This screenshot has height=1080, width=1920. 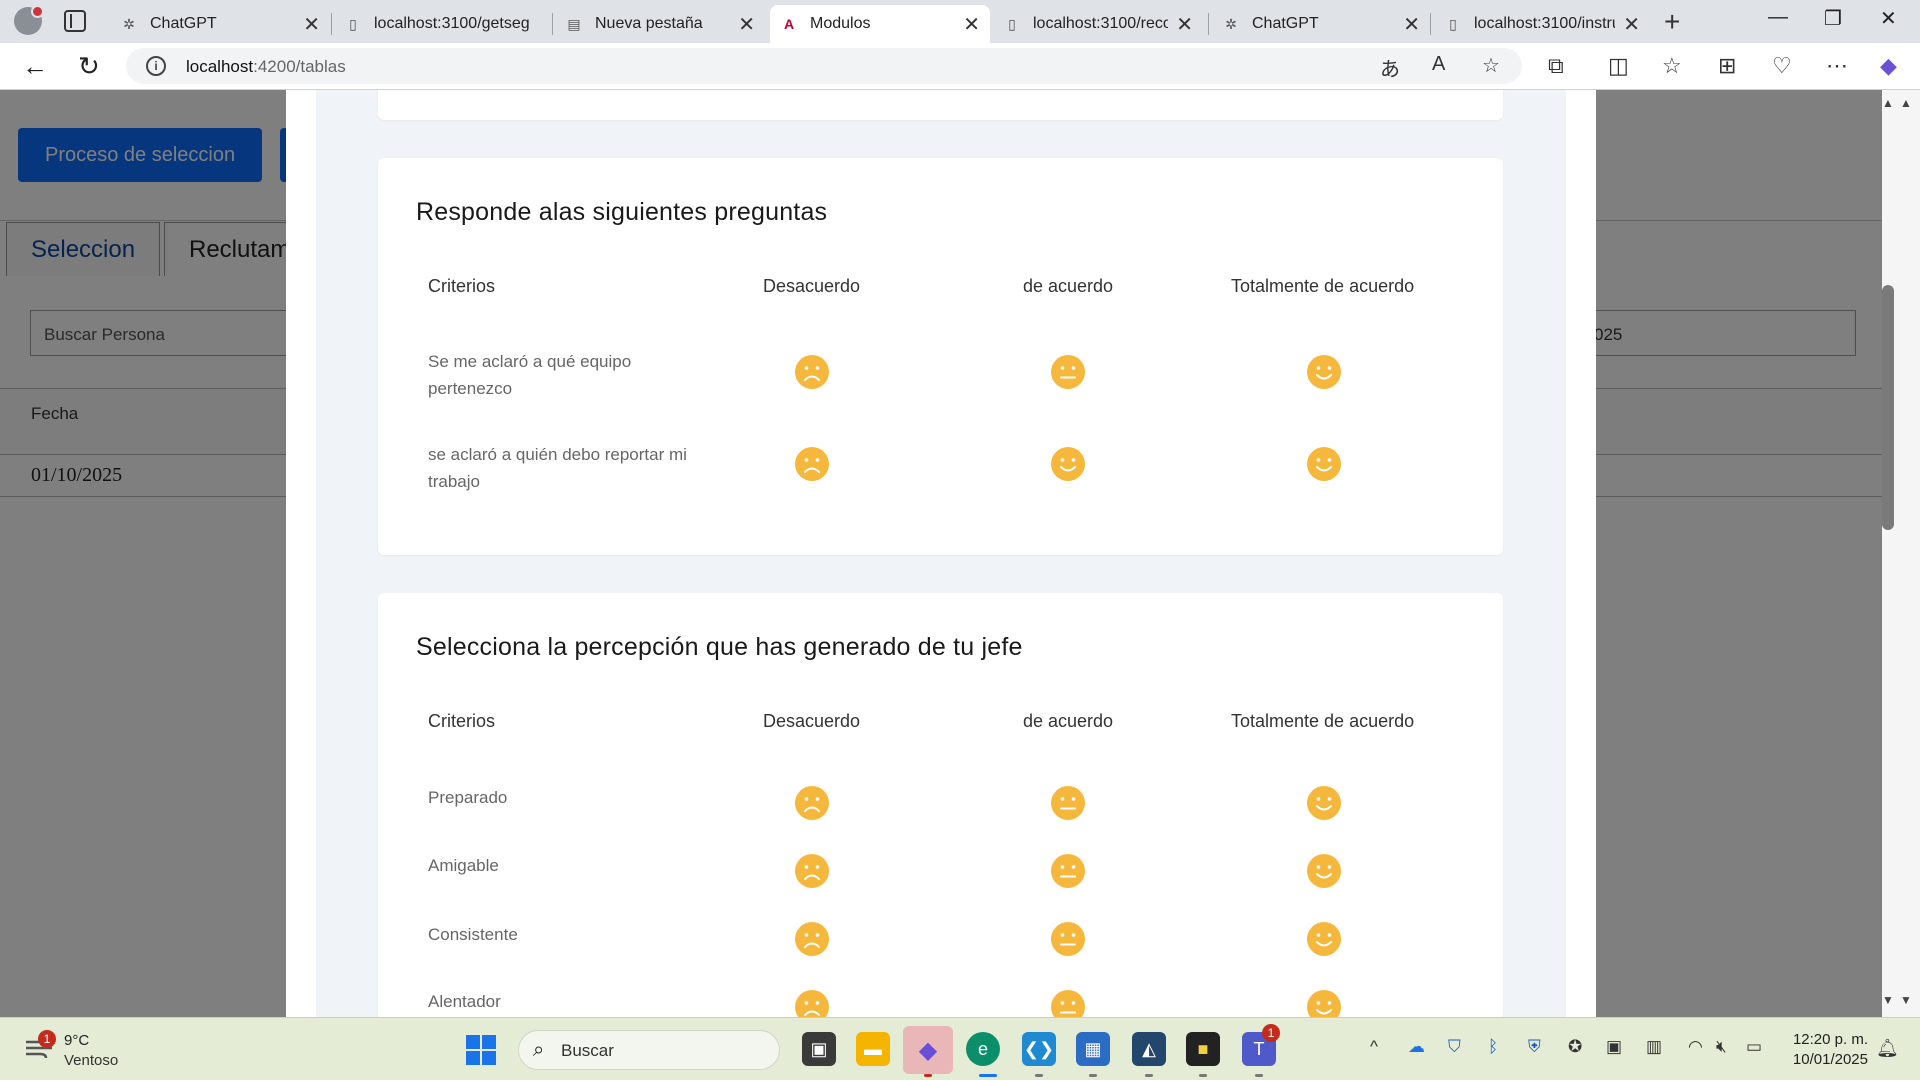 What do you see at coordinates (463, 865) in the screenshot?
I see `criterion-label: Amigable` at bounding box center [463, 865].